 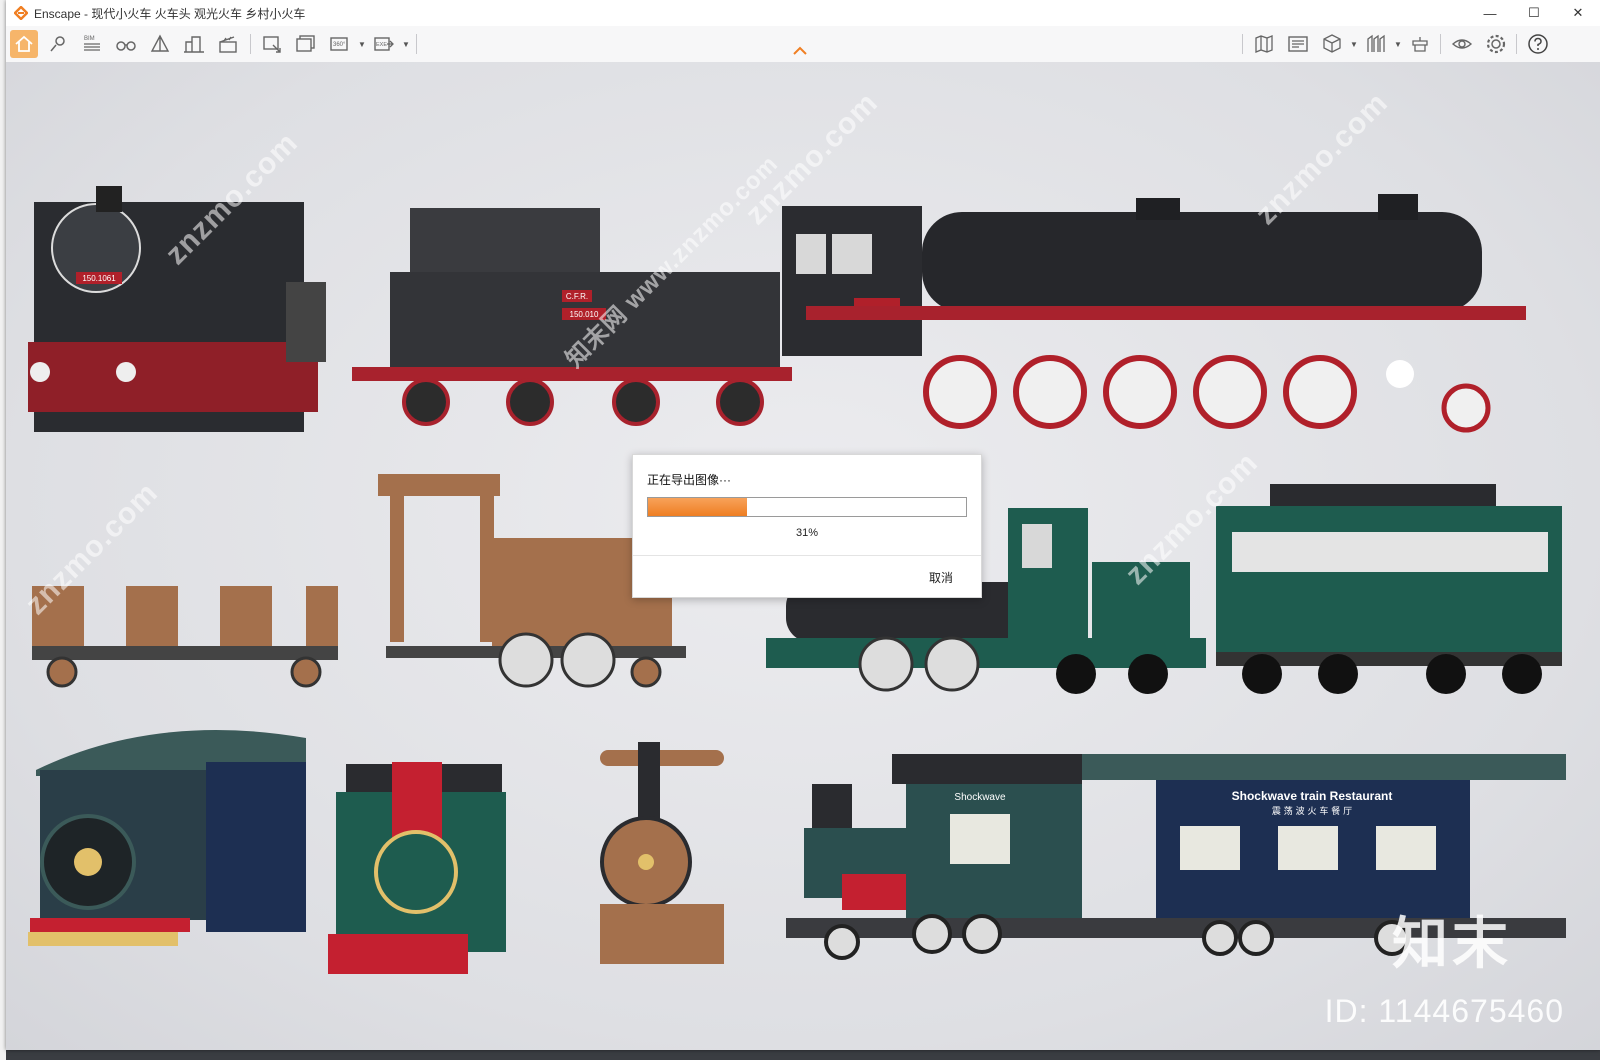 I want to click on batch-render-button, so click(x=306, y=44).